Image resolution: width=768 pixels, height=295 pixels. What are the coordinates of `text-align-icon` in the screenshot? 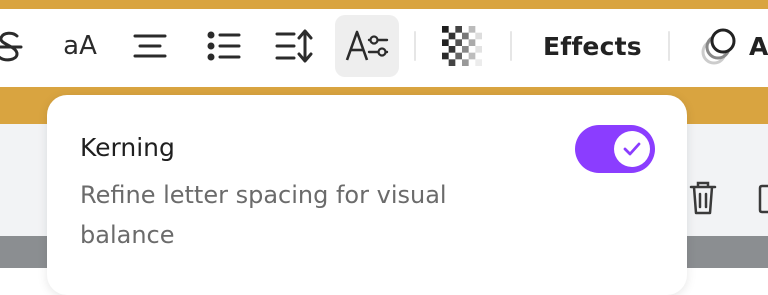 It's located at (150, 46).